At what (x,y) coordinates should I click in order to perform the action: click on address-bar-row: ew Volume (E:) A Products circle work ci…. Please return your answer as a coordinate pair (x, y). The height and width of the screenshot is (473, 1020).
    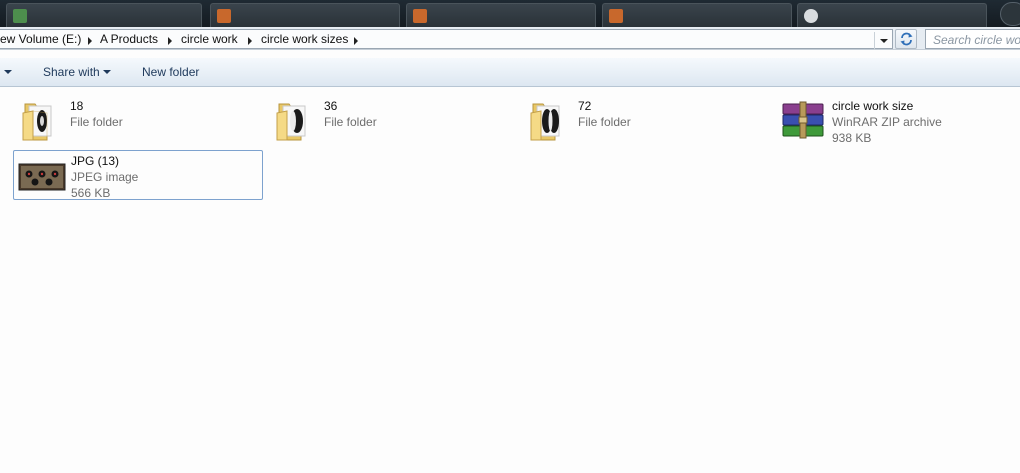
    Looking at the image, I should click on (510, 38).